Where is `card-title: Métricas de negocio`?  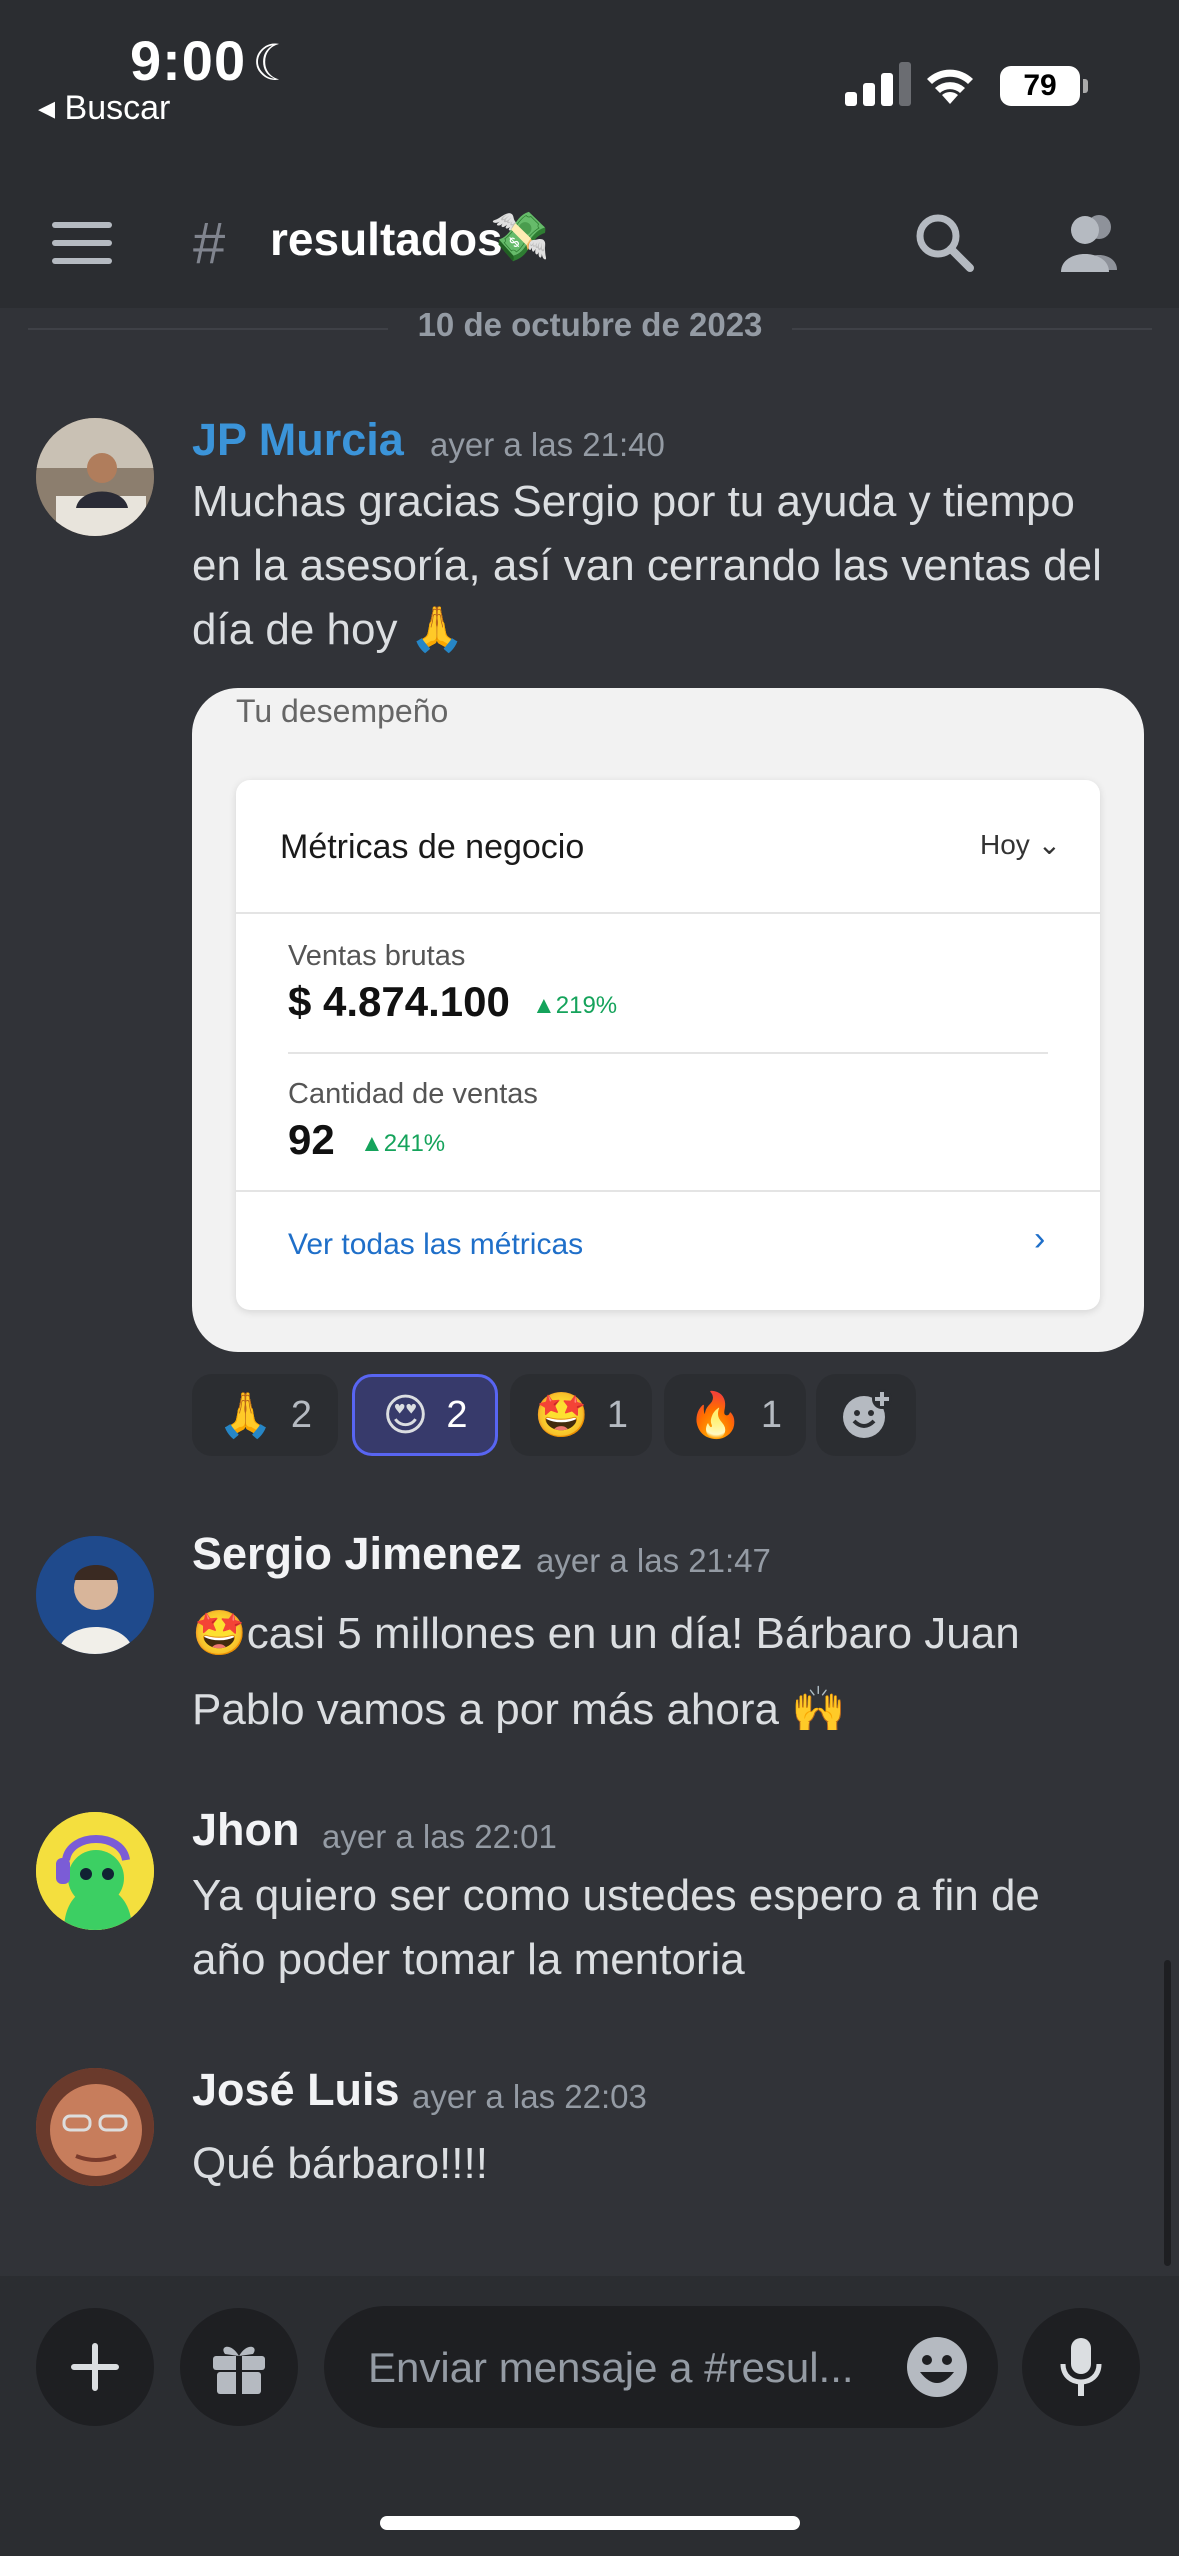 card-title: Métricas de negocio is located at coordinates (432, 847).